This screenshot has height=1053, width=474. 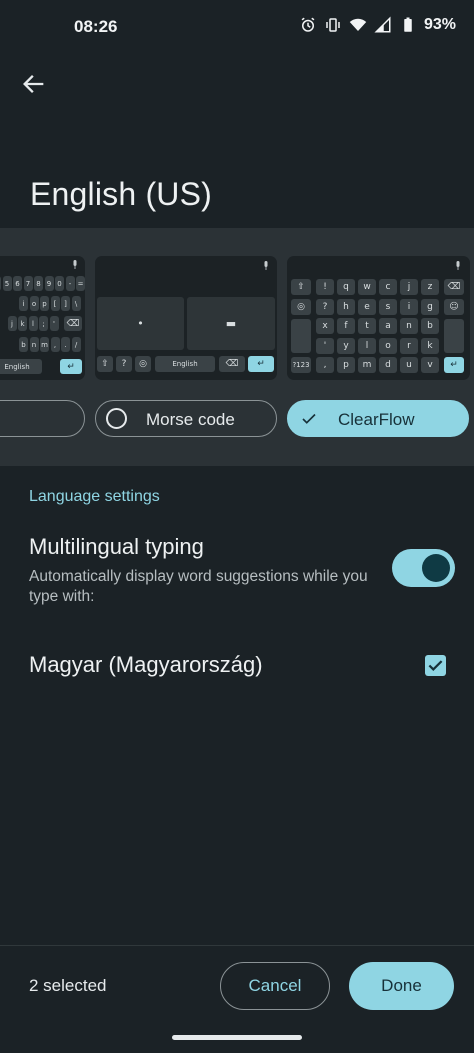 What do you see at coordinates (17, 283) in the screenshot?
I see `key: 6` at bounding box center [17, 283].